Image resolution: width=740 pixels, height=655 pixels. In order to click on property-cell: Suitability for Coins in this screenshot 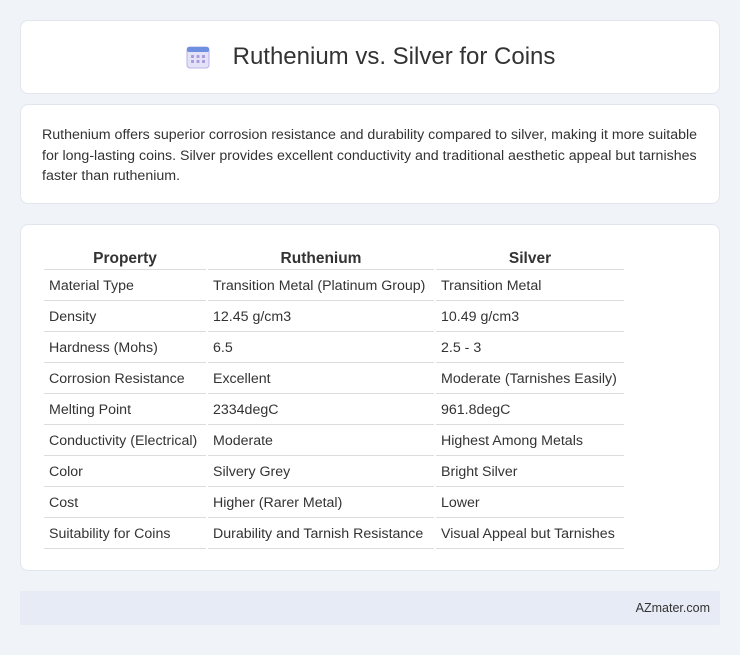, I will do `click(125, 534)`.